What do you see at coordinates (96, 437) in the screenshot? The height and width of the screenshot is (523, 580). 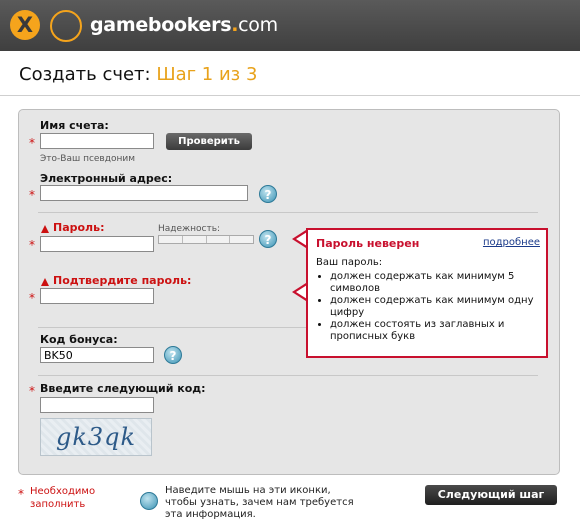 I see `captcha-image: gk3qk` at bounding box center [96, 437].